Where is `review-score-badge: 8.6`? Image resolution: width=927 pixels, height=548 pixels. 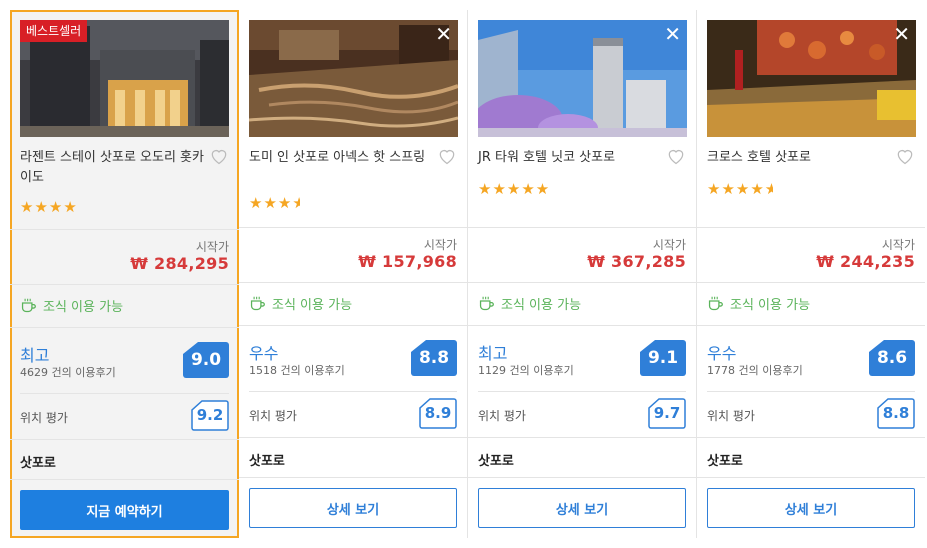 review-score-badge: 8.6 is located at coordinates (892, 358).